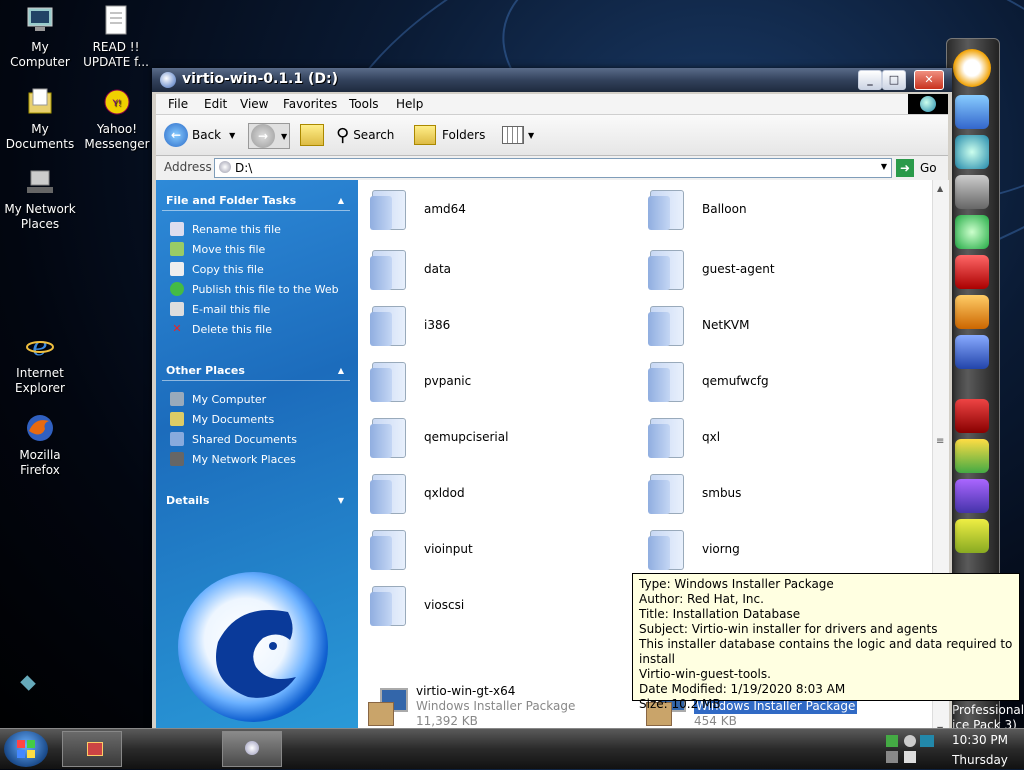 The image size is (1024, 770). Describe the element at coordinates (233, 439) in the screenshot. I see `place-shared-documents: Shared Documents` at that location.